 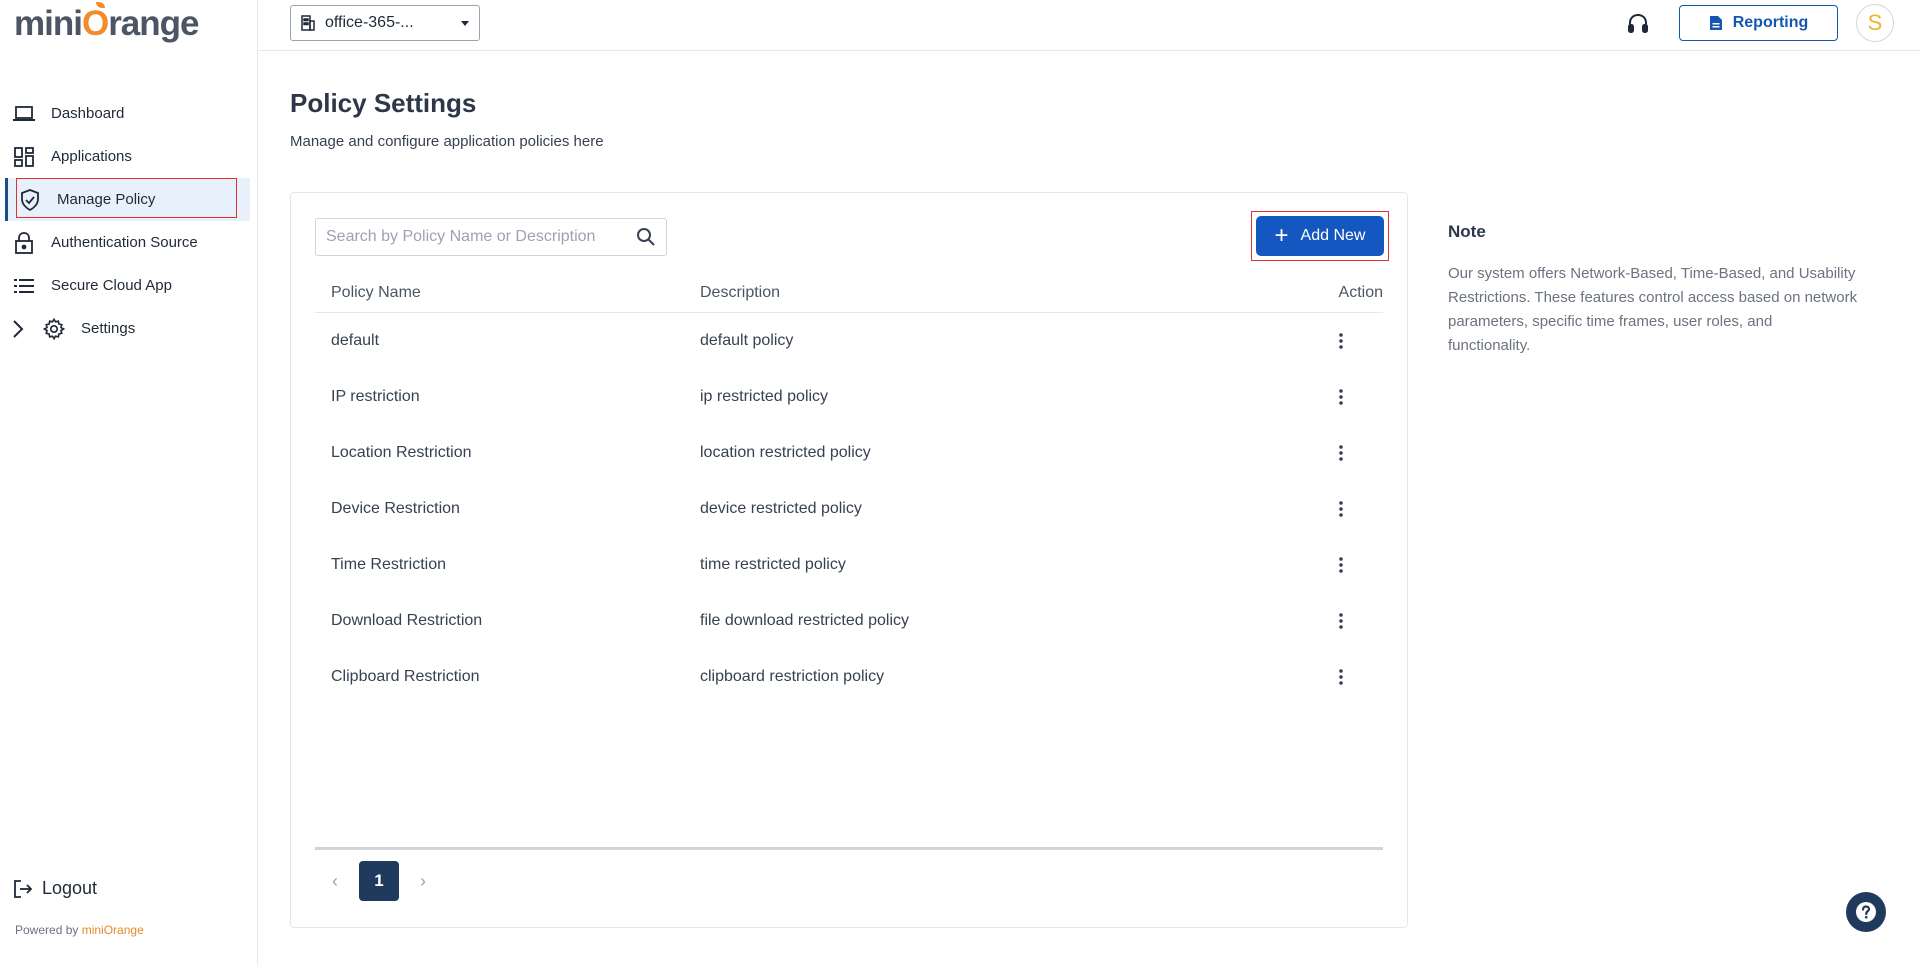 I want to click on pagination-next-button: ›, so click(x=423, y=881).